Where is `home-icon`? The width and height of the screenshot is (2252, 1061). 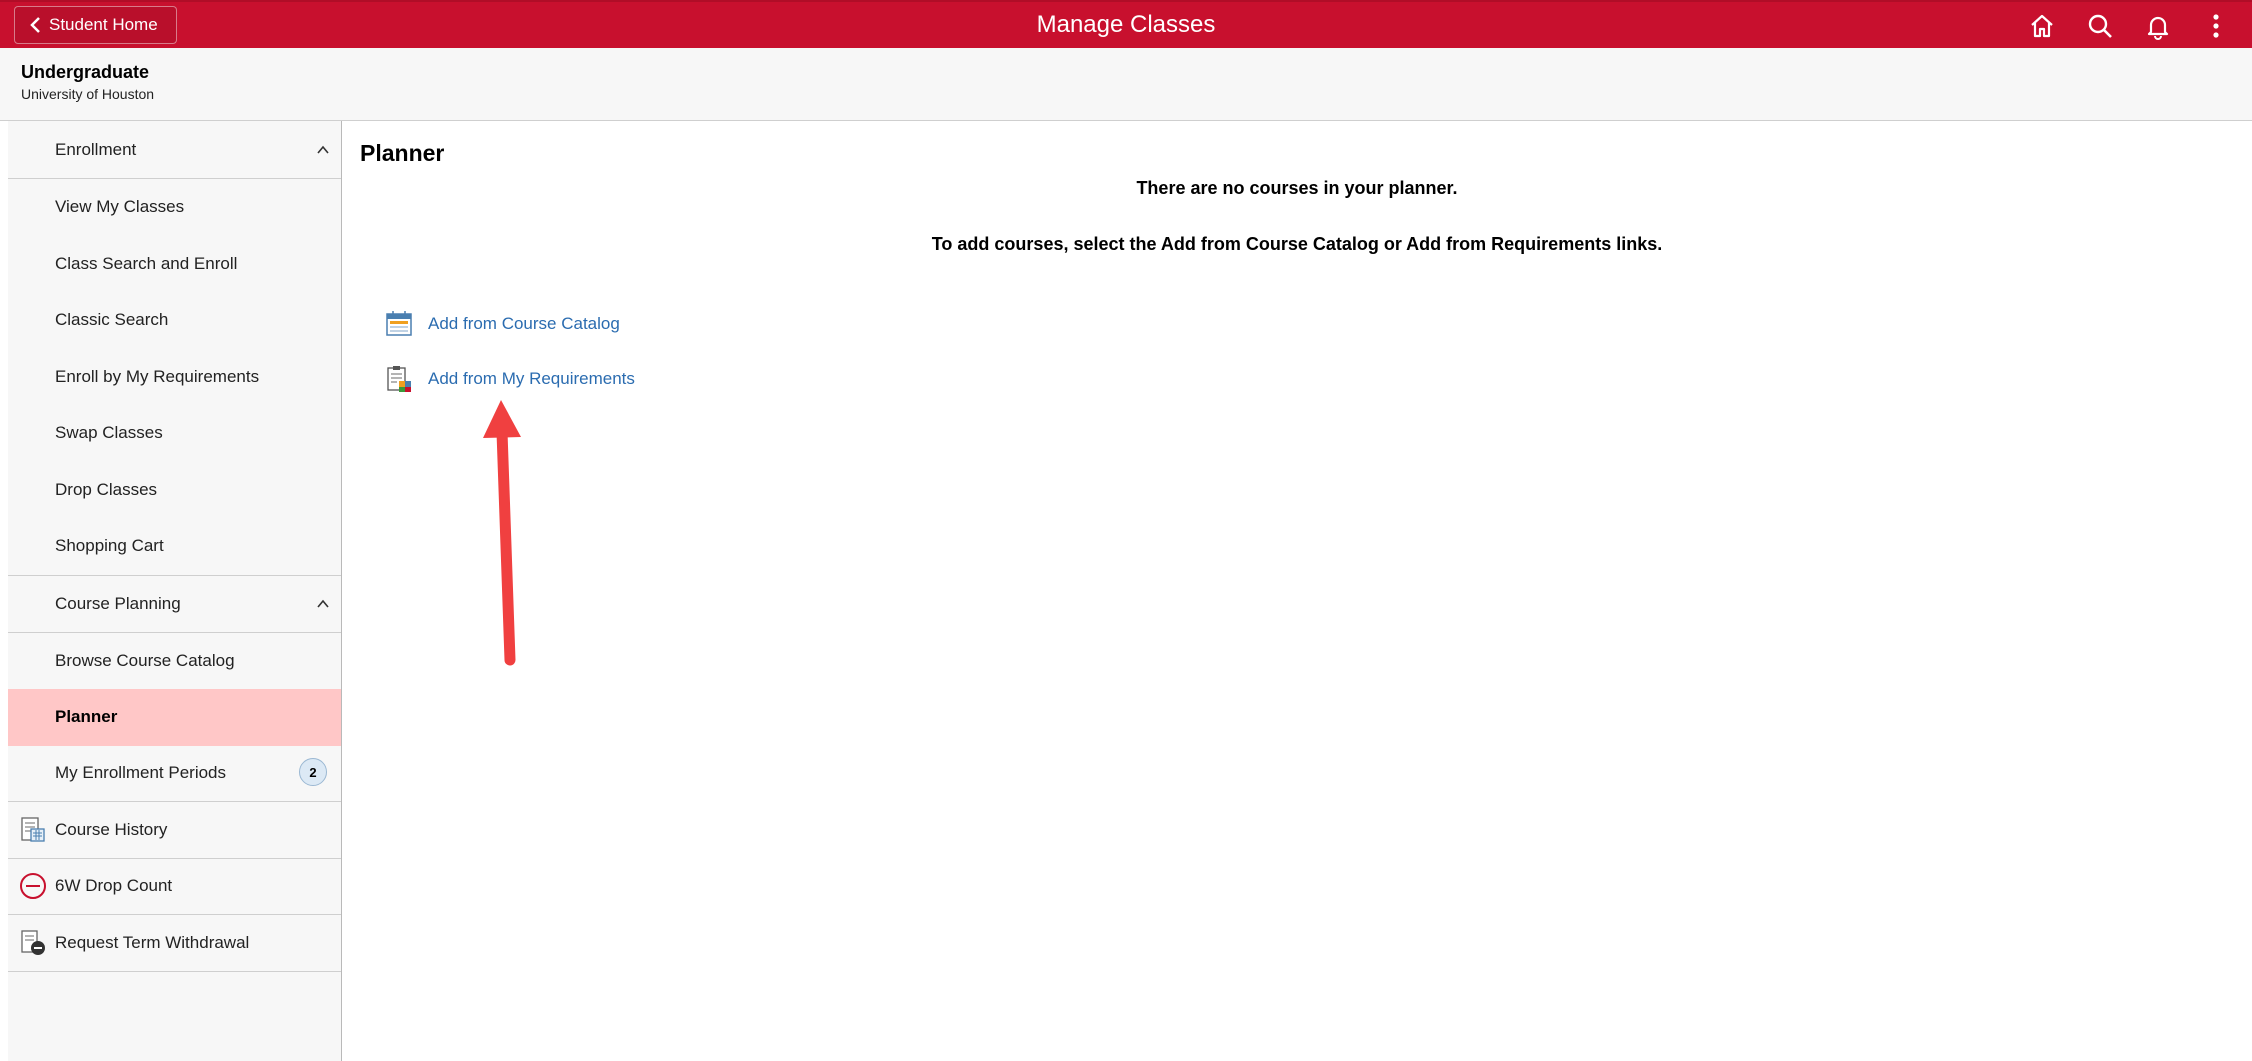 home-icon is located at coordinates (2042, 26).